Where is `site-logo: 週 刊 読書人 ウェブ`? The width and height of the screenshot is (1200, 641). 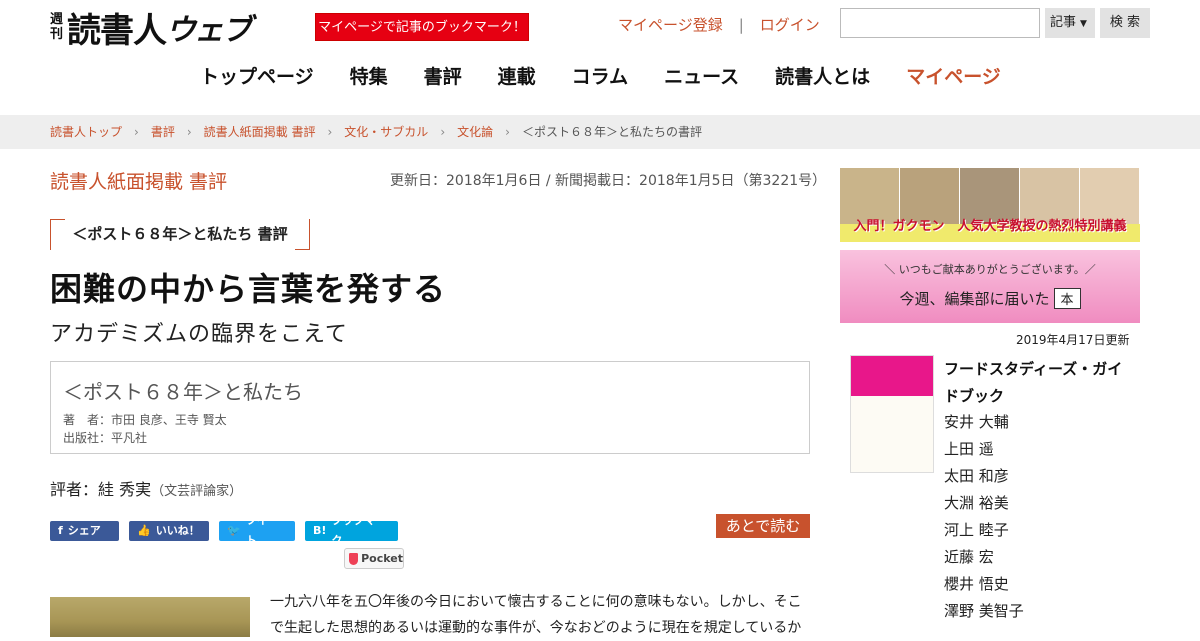 site-logo: 週 刊 読書人 ウェブ is located at coordinates (151, 28).